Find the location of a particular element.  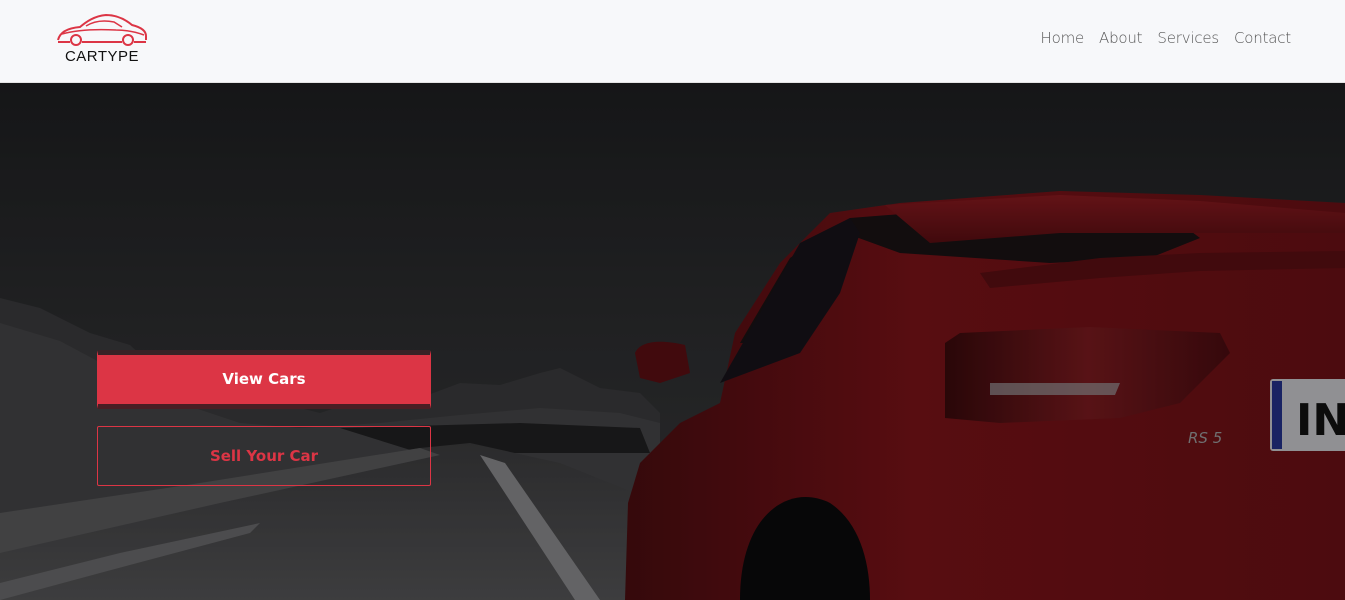

nav-link-contact: Contact is located at coordinates (1262, 38).